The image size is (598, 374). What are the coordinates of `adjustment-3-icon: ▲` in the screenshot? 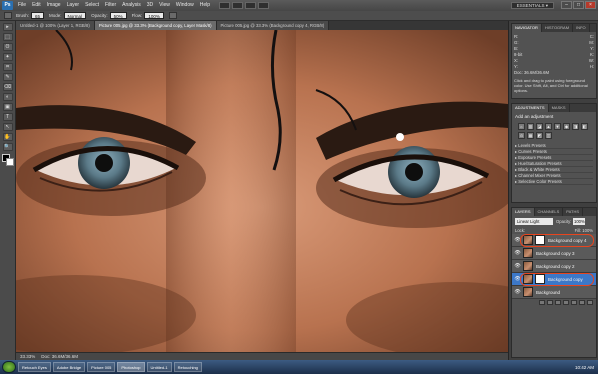 It's located at (548, 126).